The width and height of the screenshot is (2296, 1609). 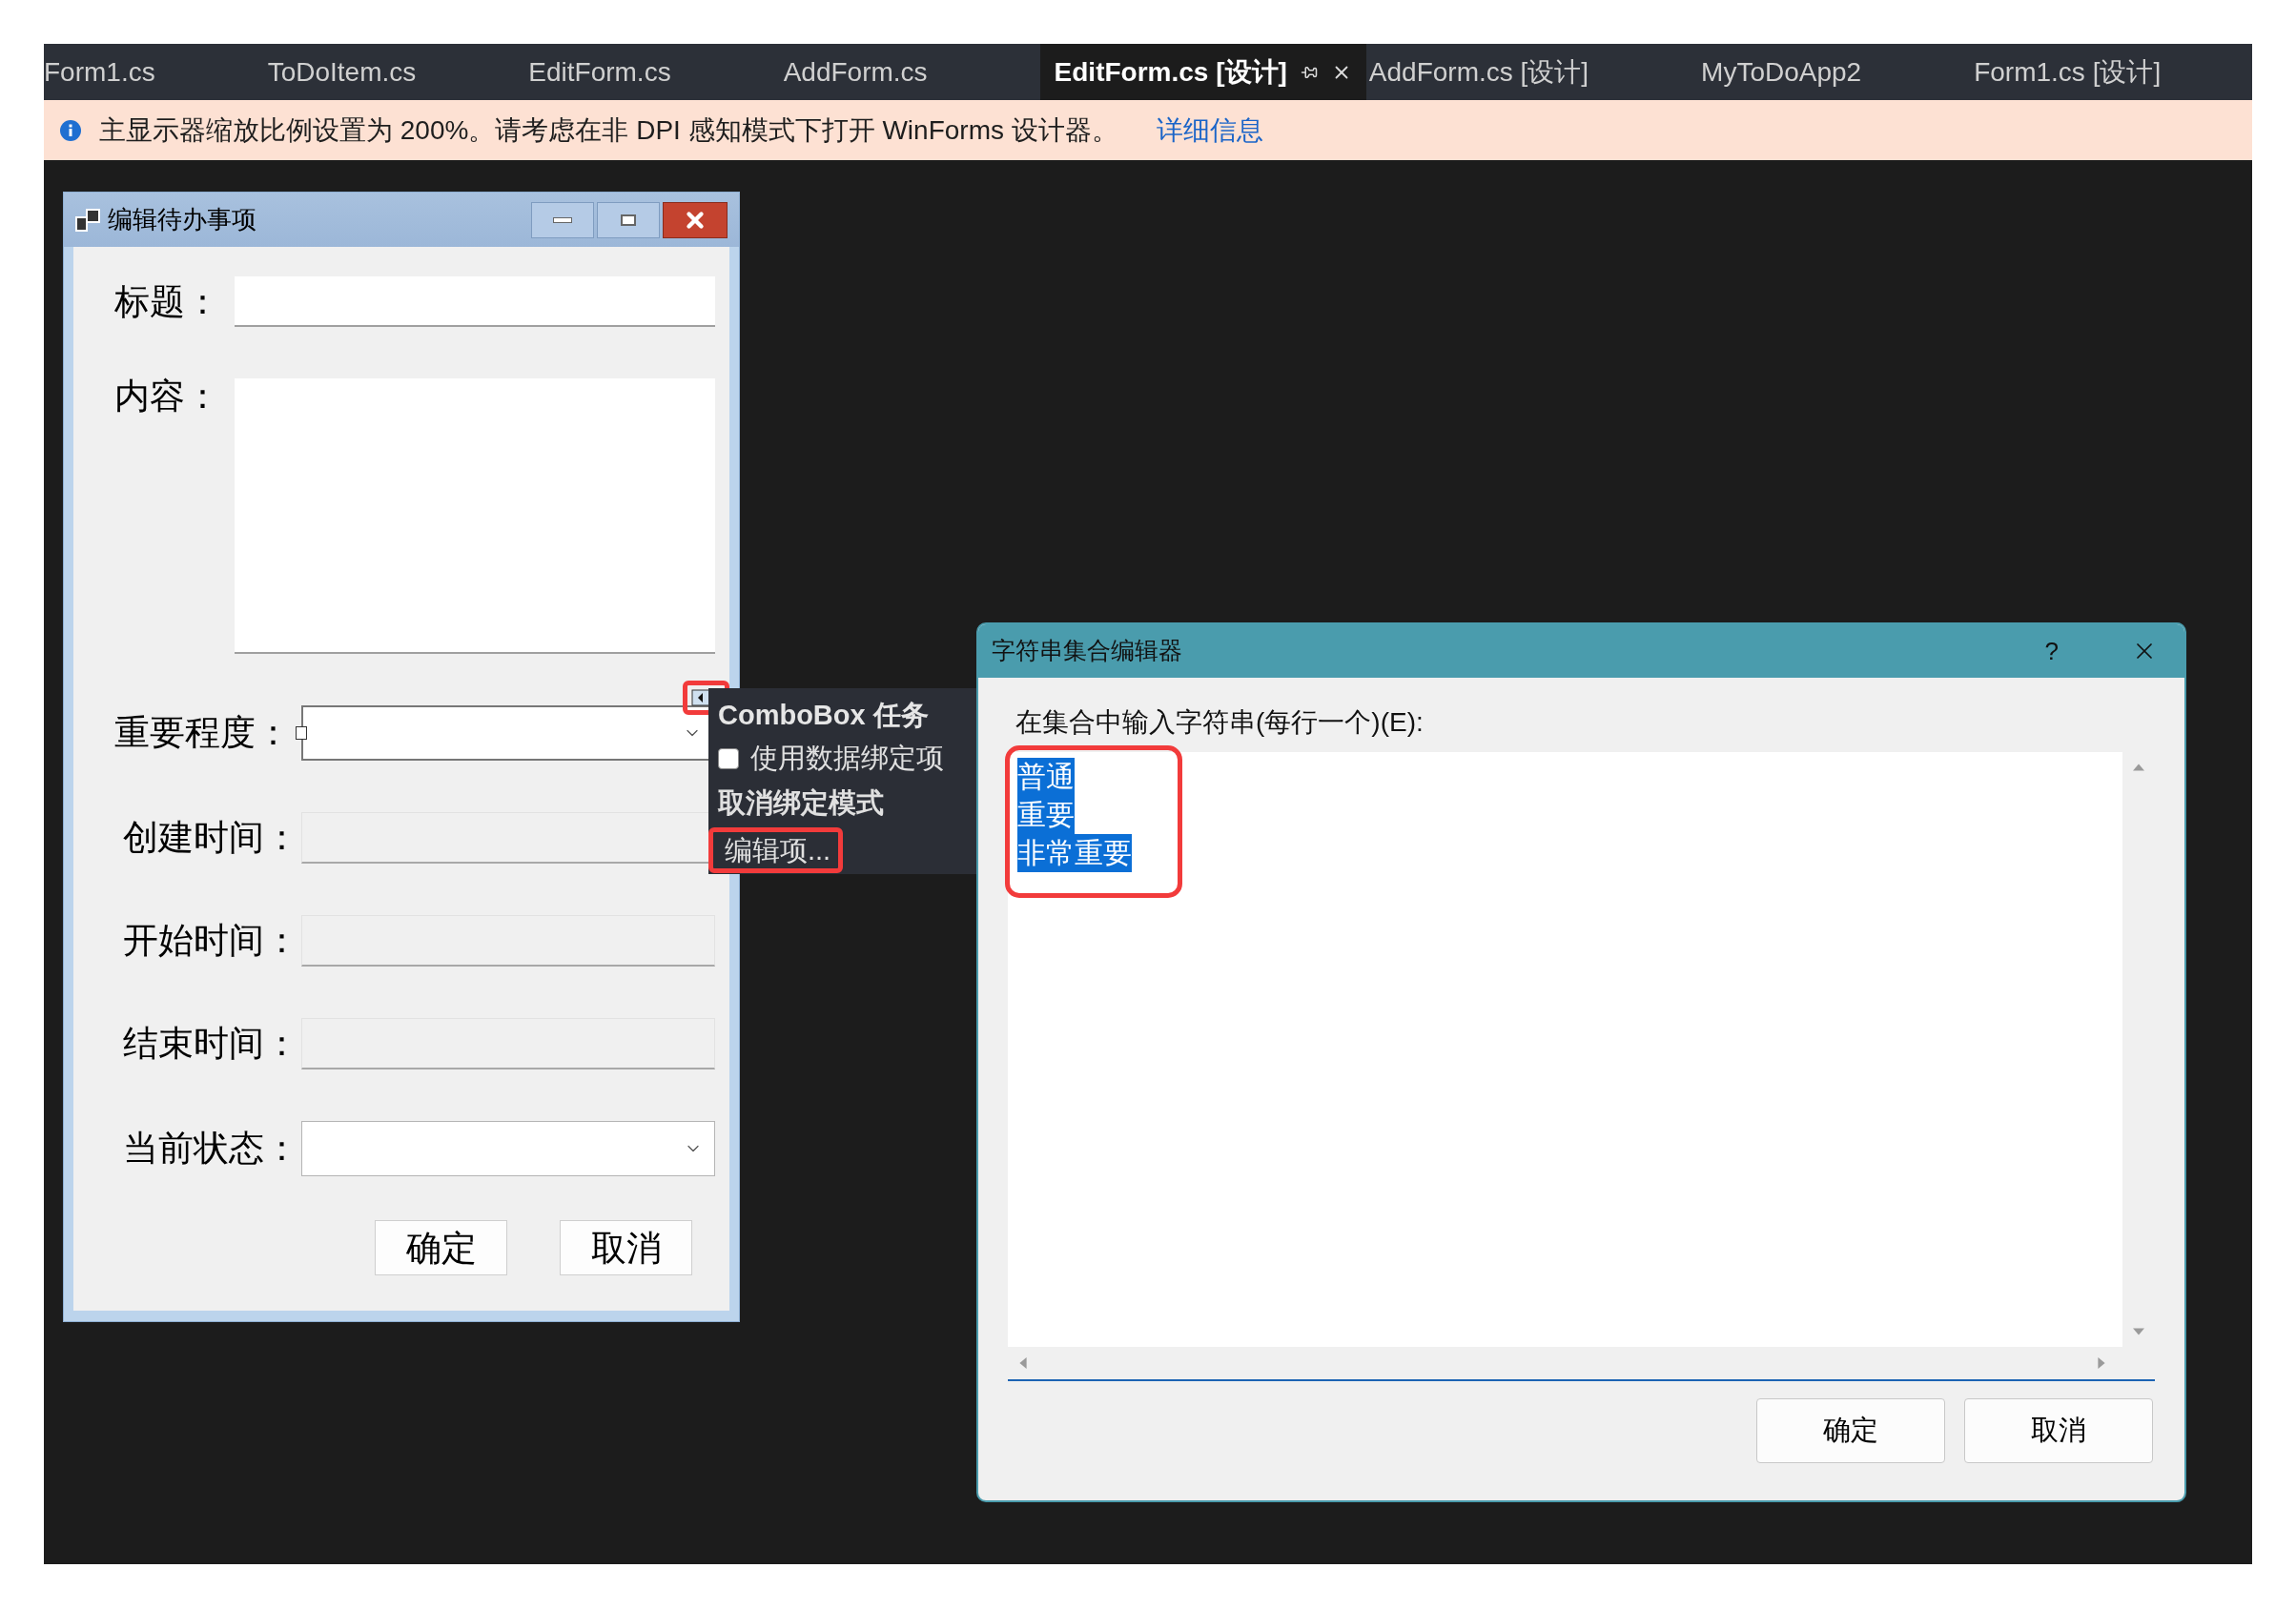 I want to click on field-label: 结束时间：, so click(x=211, y=1043).